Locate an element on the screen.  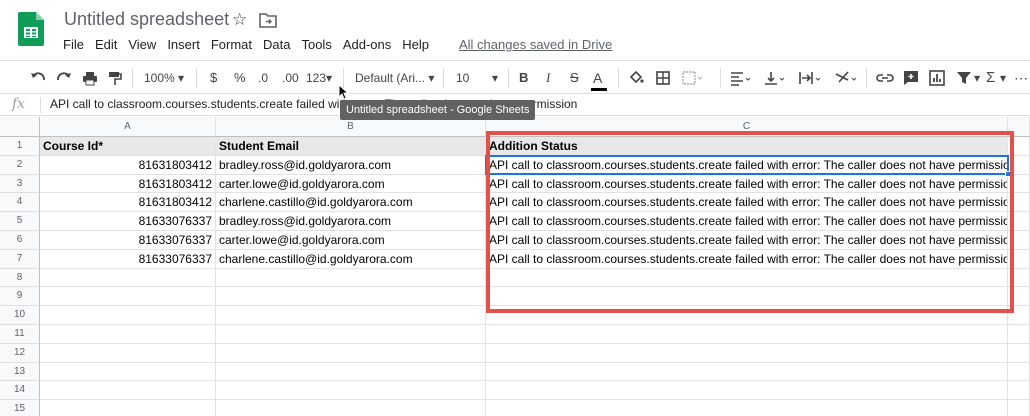
increase-decimal-button: .00 is located at coordinates (290, 78).